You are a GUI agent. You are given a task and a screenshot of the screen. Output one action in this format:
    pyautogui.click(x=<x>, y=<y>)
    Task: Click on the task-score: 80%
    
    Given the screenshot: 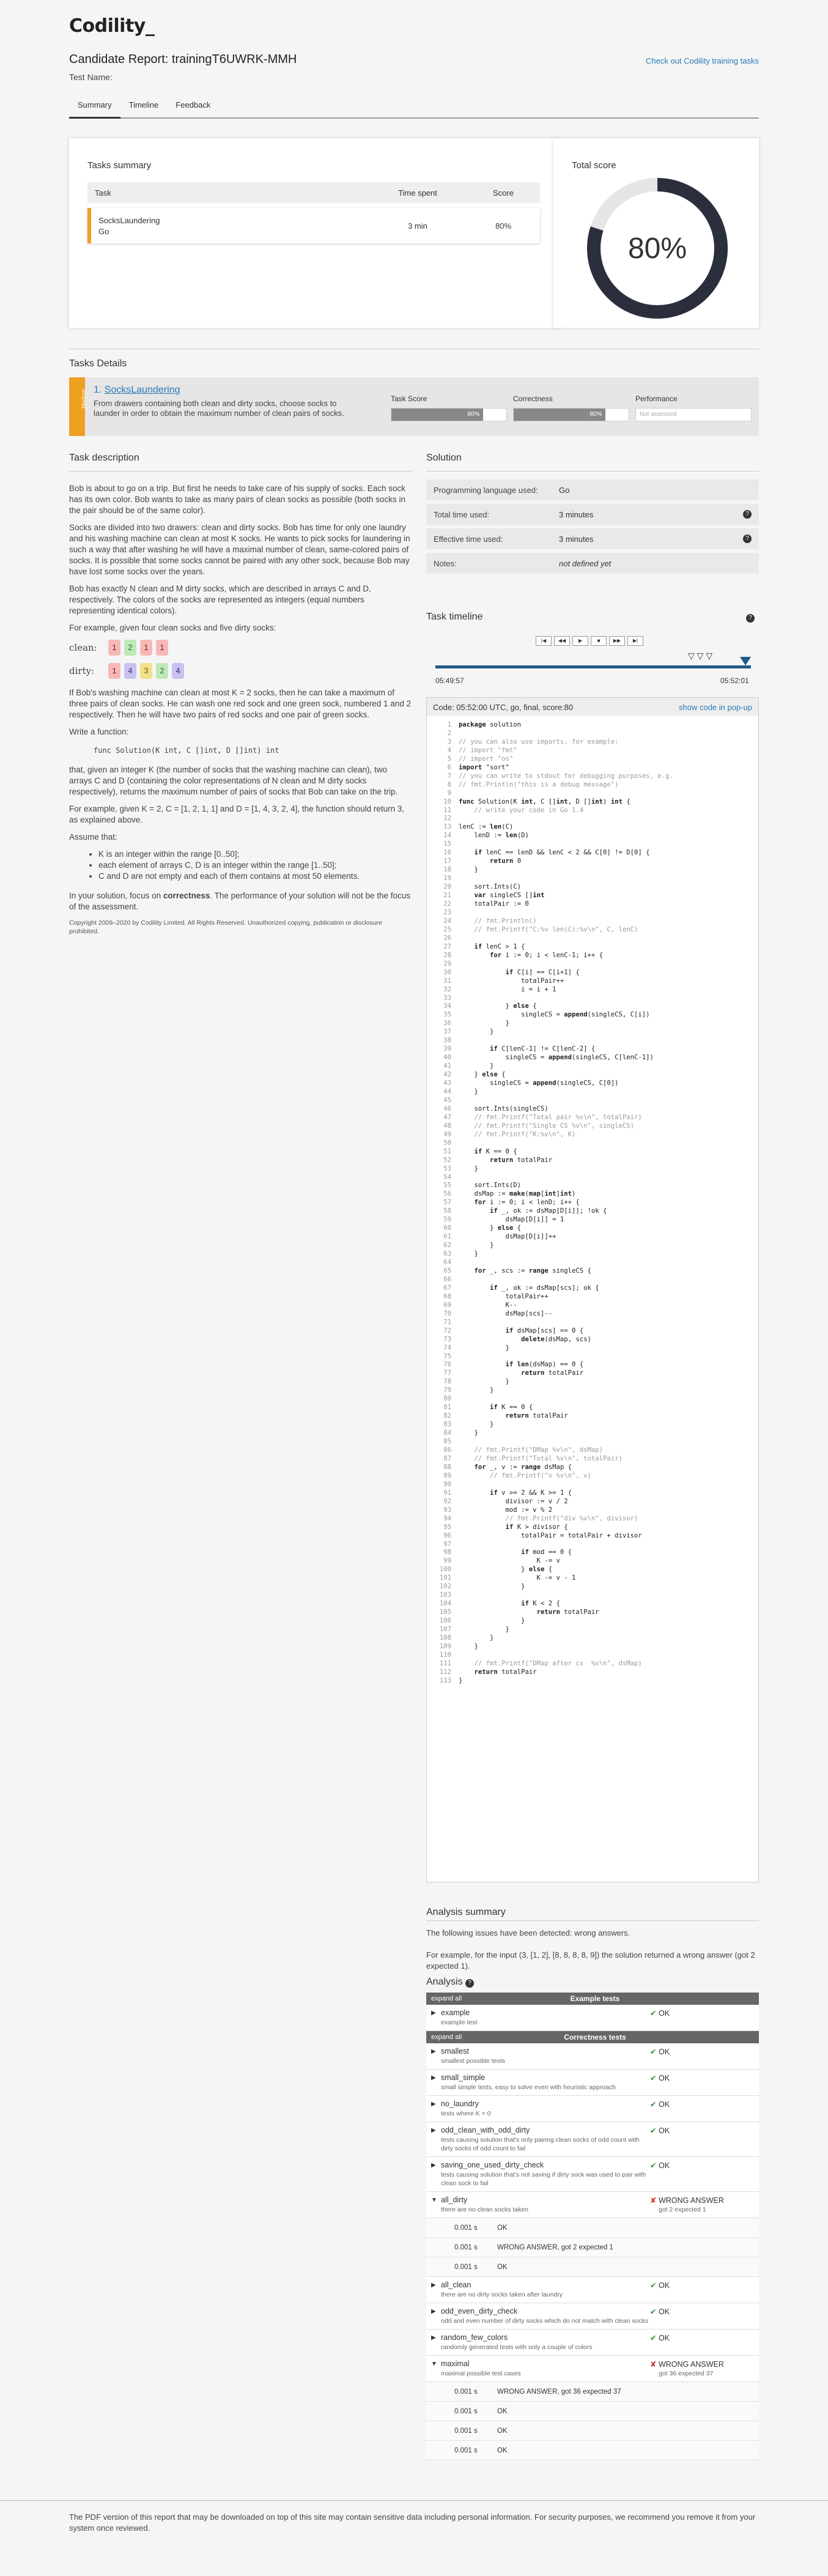 What is the action you would take?
    pyautogui.click(x=503, y=226)
    